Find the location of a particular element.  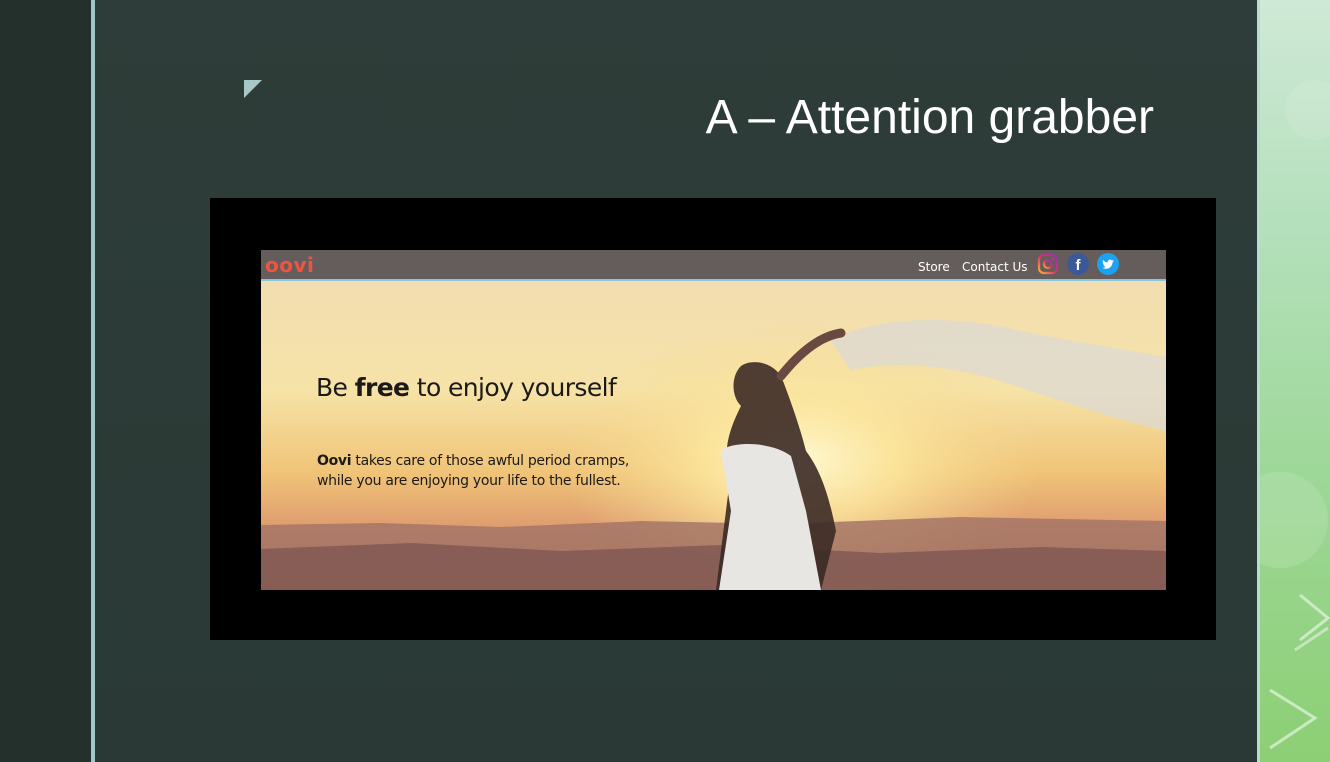

headline-bold: free is located at coordinates (382, 387).